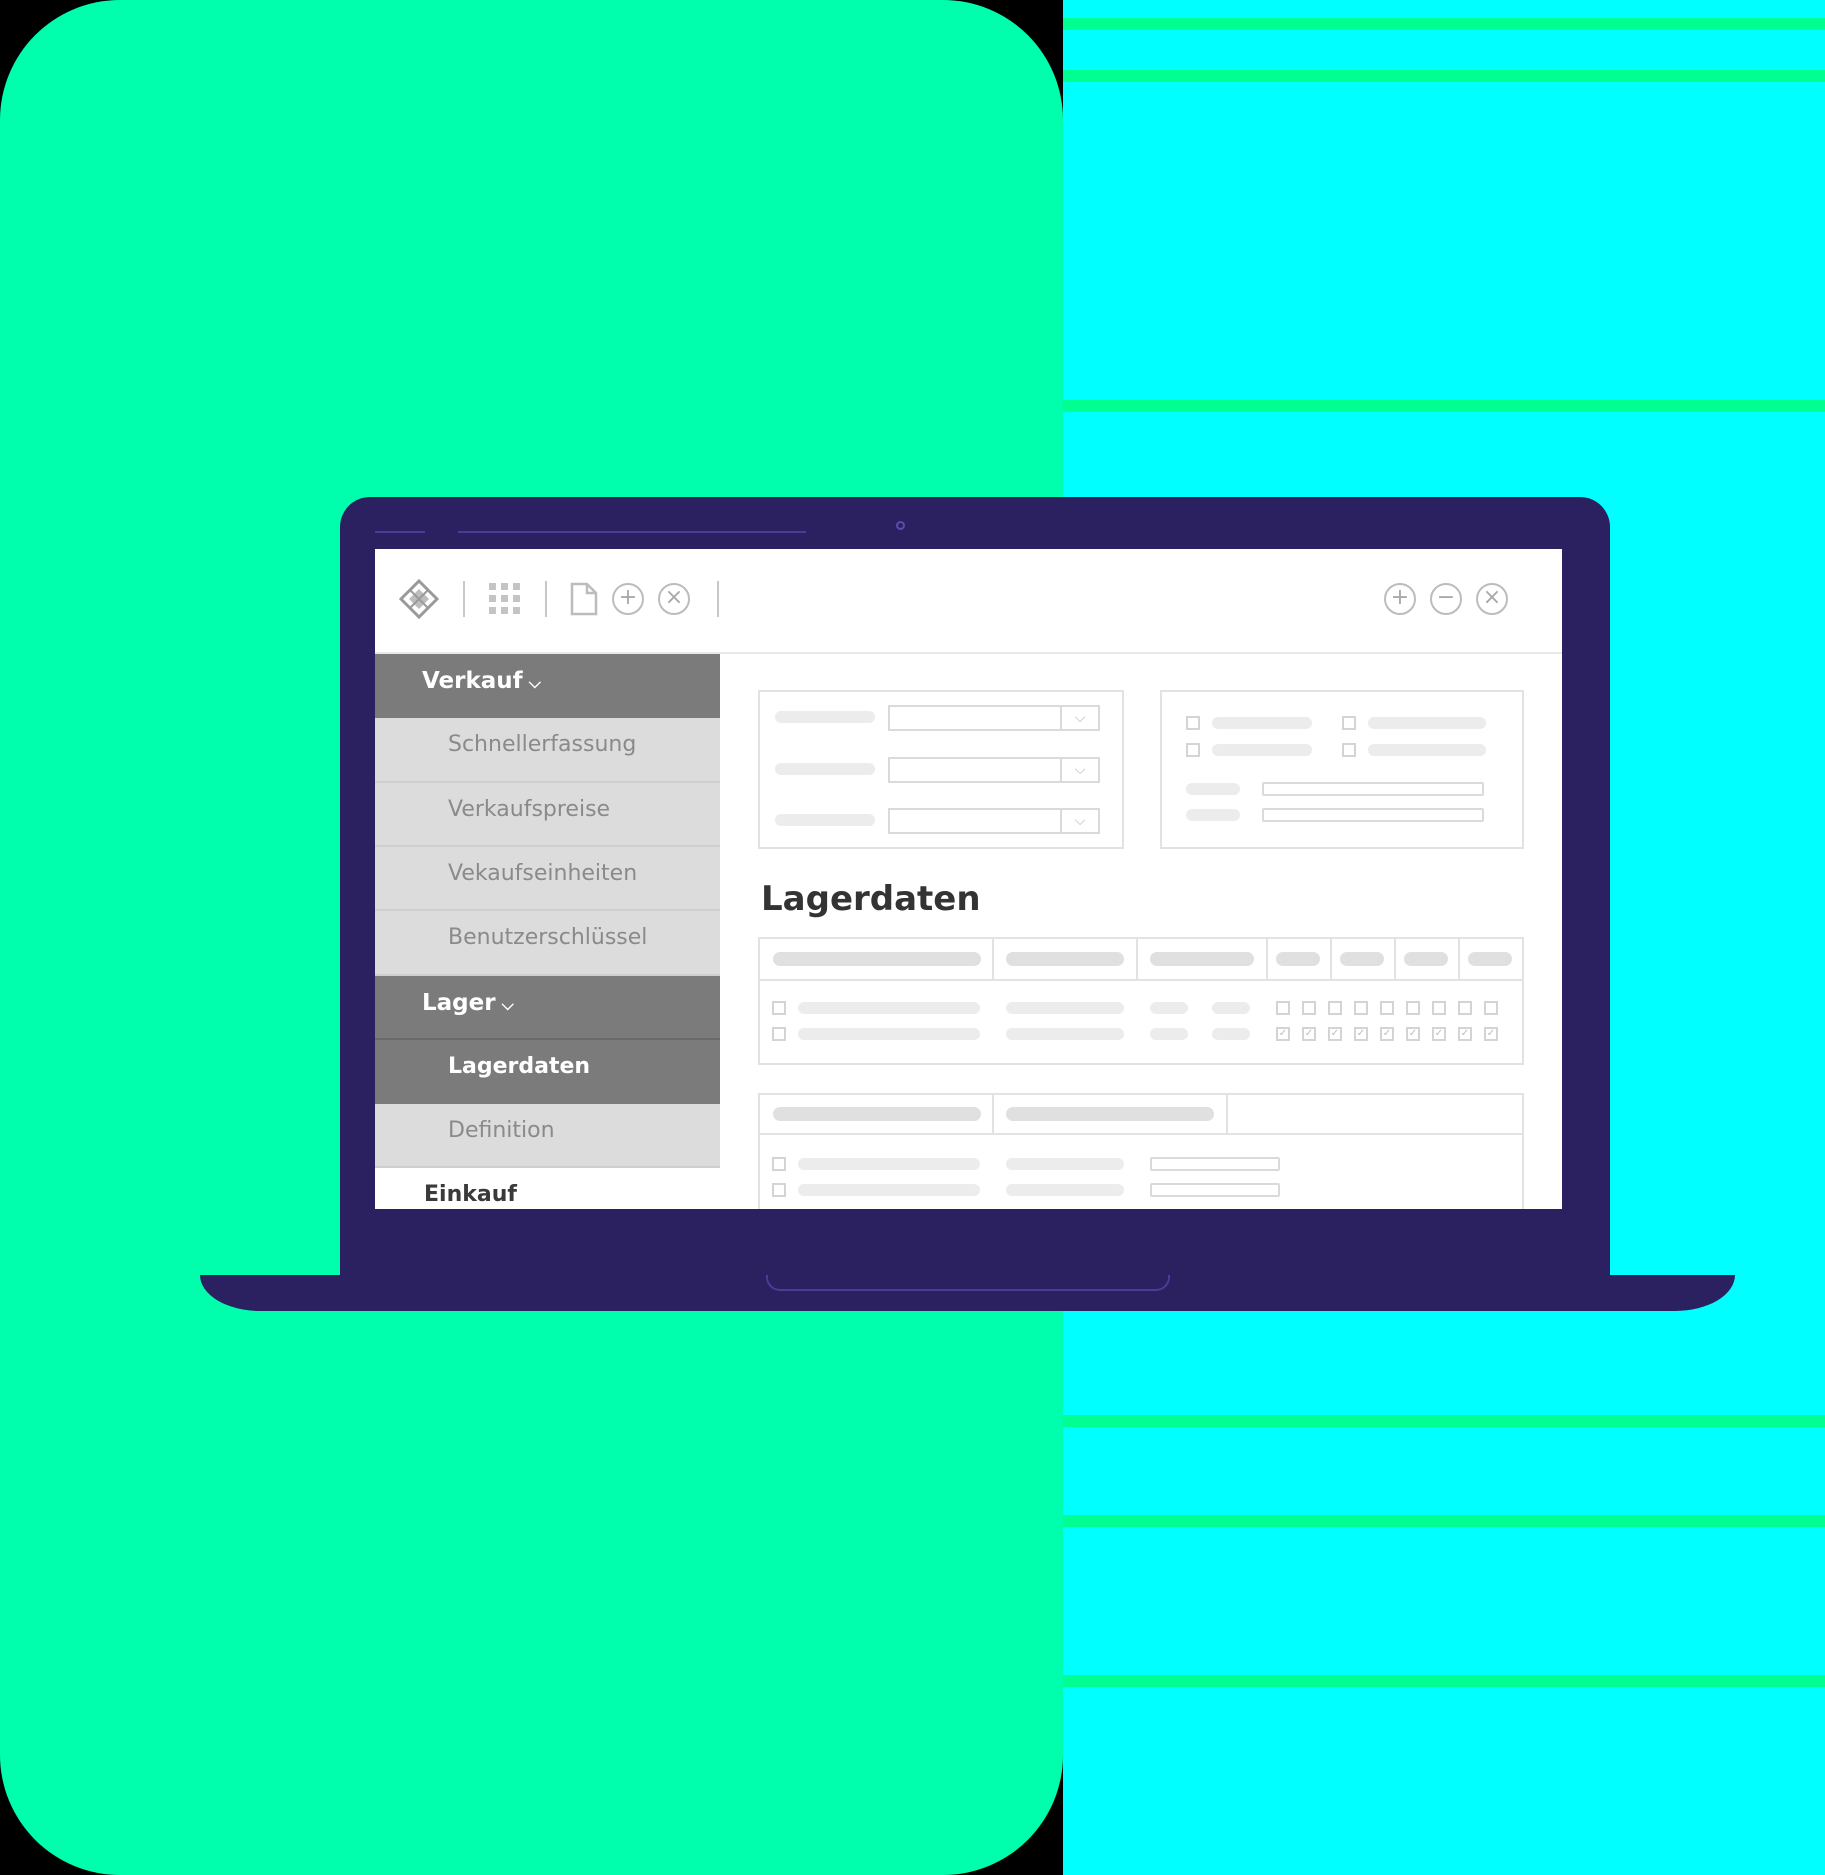 This screenshot has height=1875, width=1825. What do you see at coordinates (547, 1072) in the screenshot?
I see `sidebar-item-lagerdaten: Lagerdaten` at bounding box center [547, 1072].